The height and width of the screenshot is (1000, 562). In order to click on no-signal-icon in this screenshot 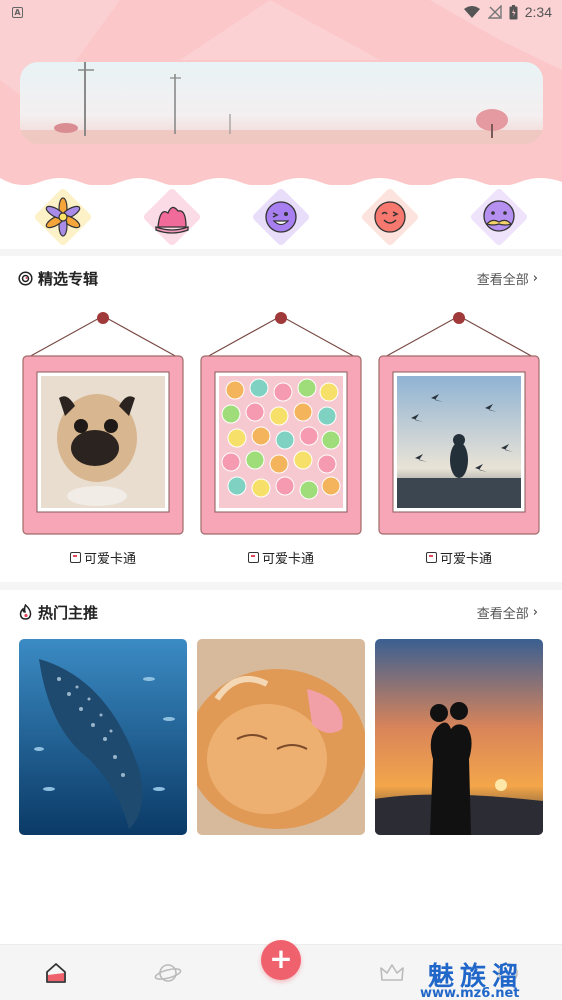, I will do `click(494, 12)`.